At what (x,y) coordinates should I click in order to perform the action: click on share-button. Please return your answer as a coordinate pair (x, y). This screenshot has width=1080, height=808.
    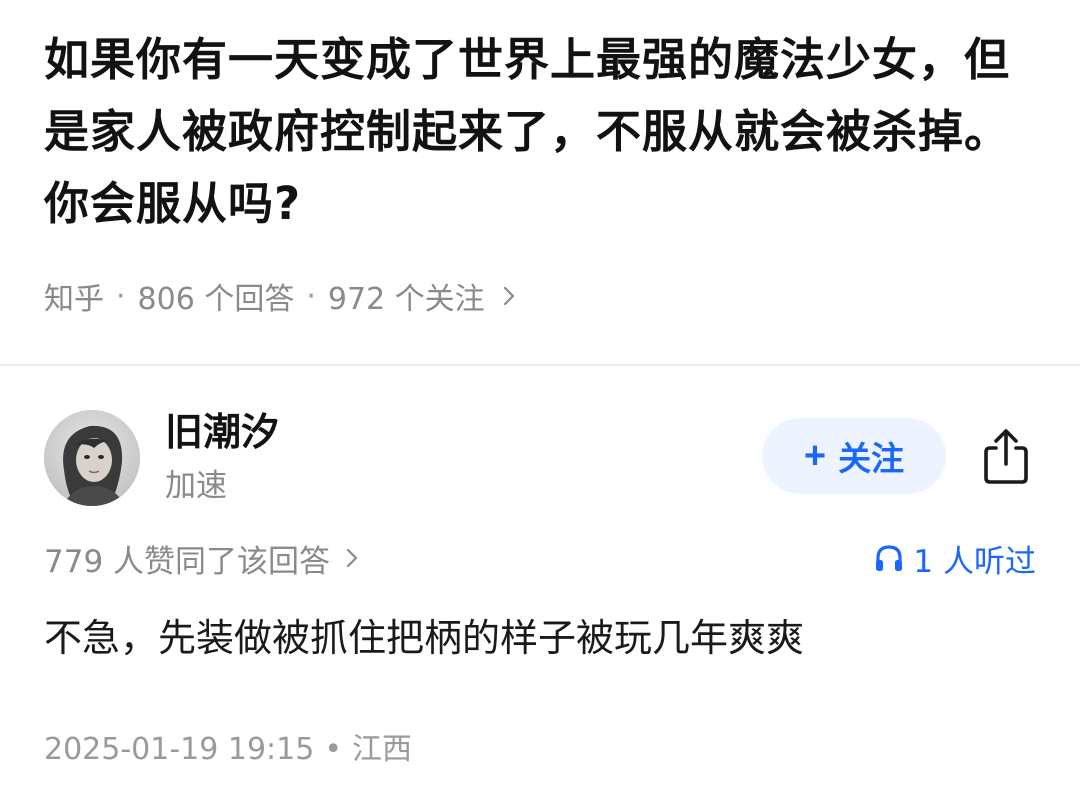
    Looking at the image, I should click on (1006, 456).